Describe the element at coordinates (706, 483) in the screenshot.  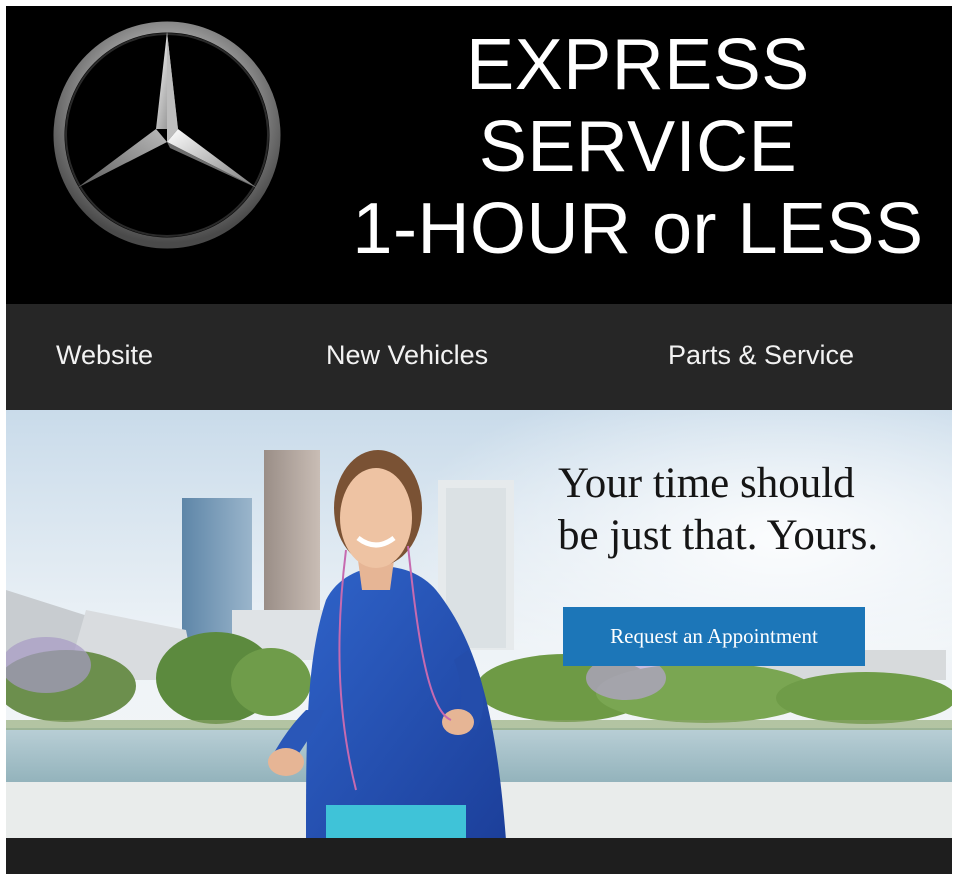
I see `tagline-line-1: Your time should` at that location.